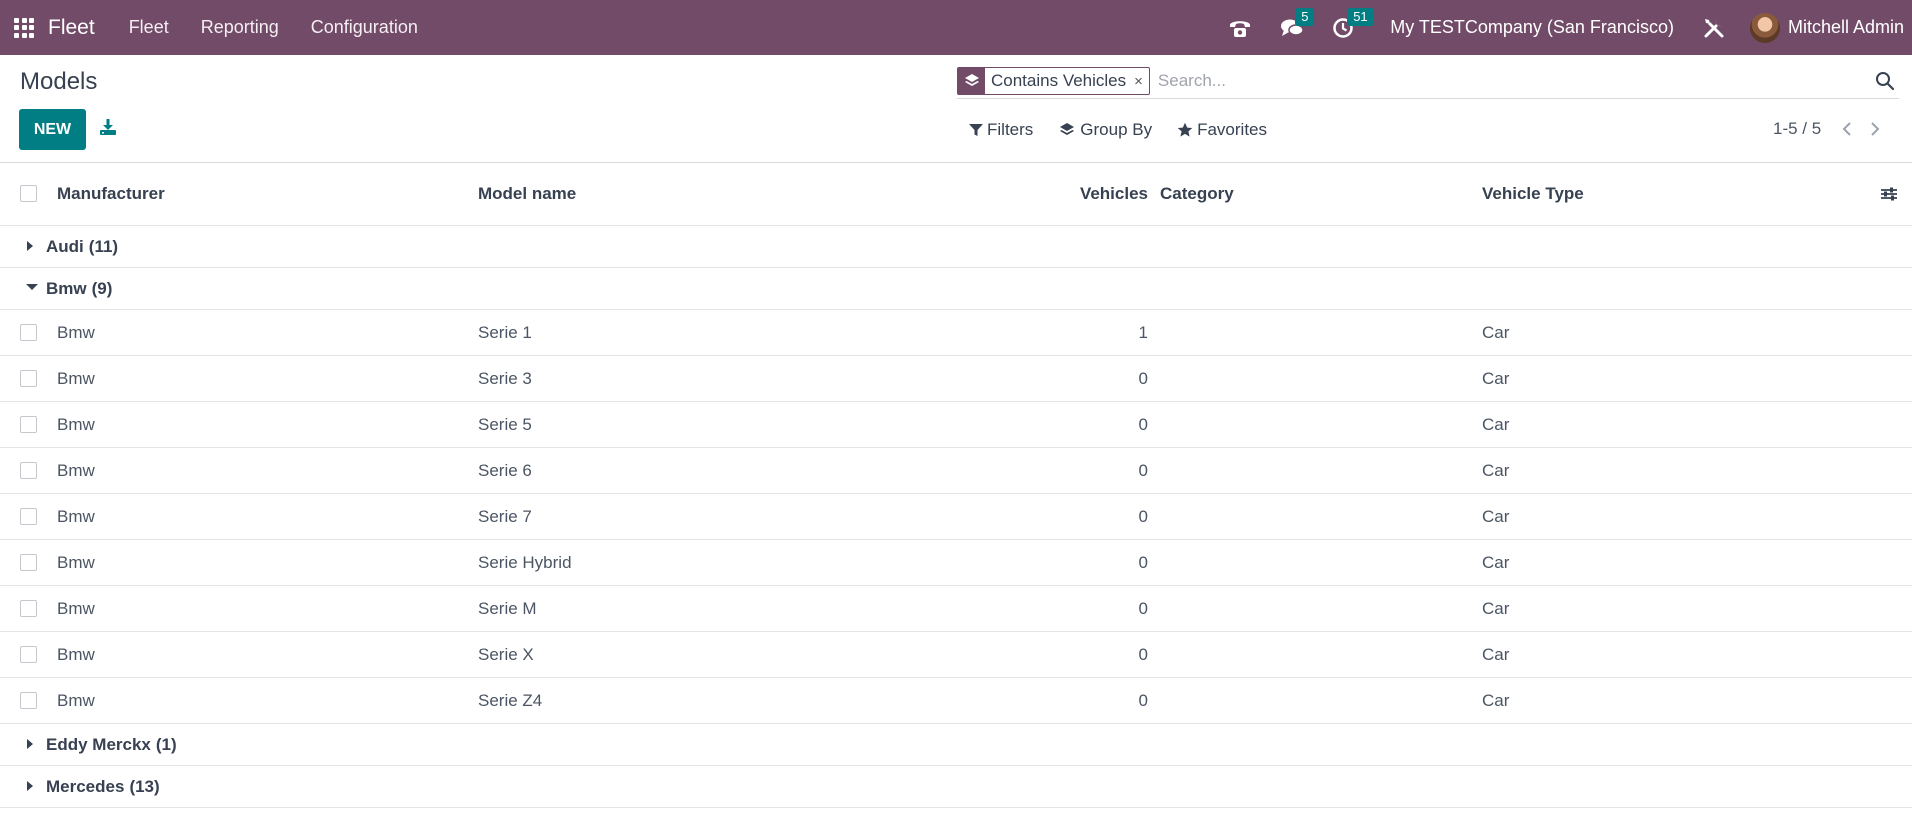  What do you see at coordinates (1116, 129) in the screenshot?
I see `group-by-label: Group By` at bounding box center [1116, 129].